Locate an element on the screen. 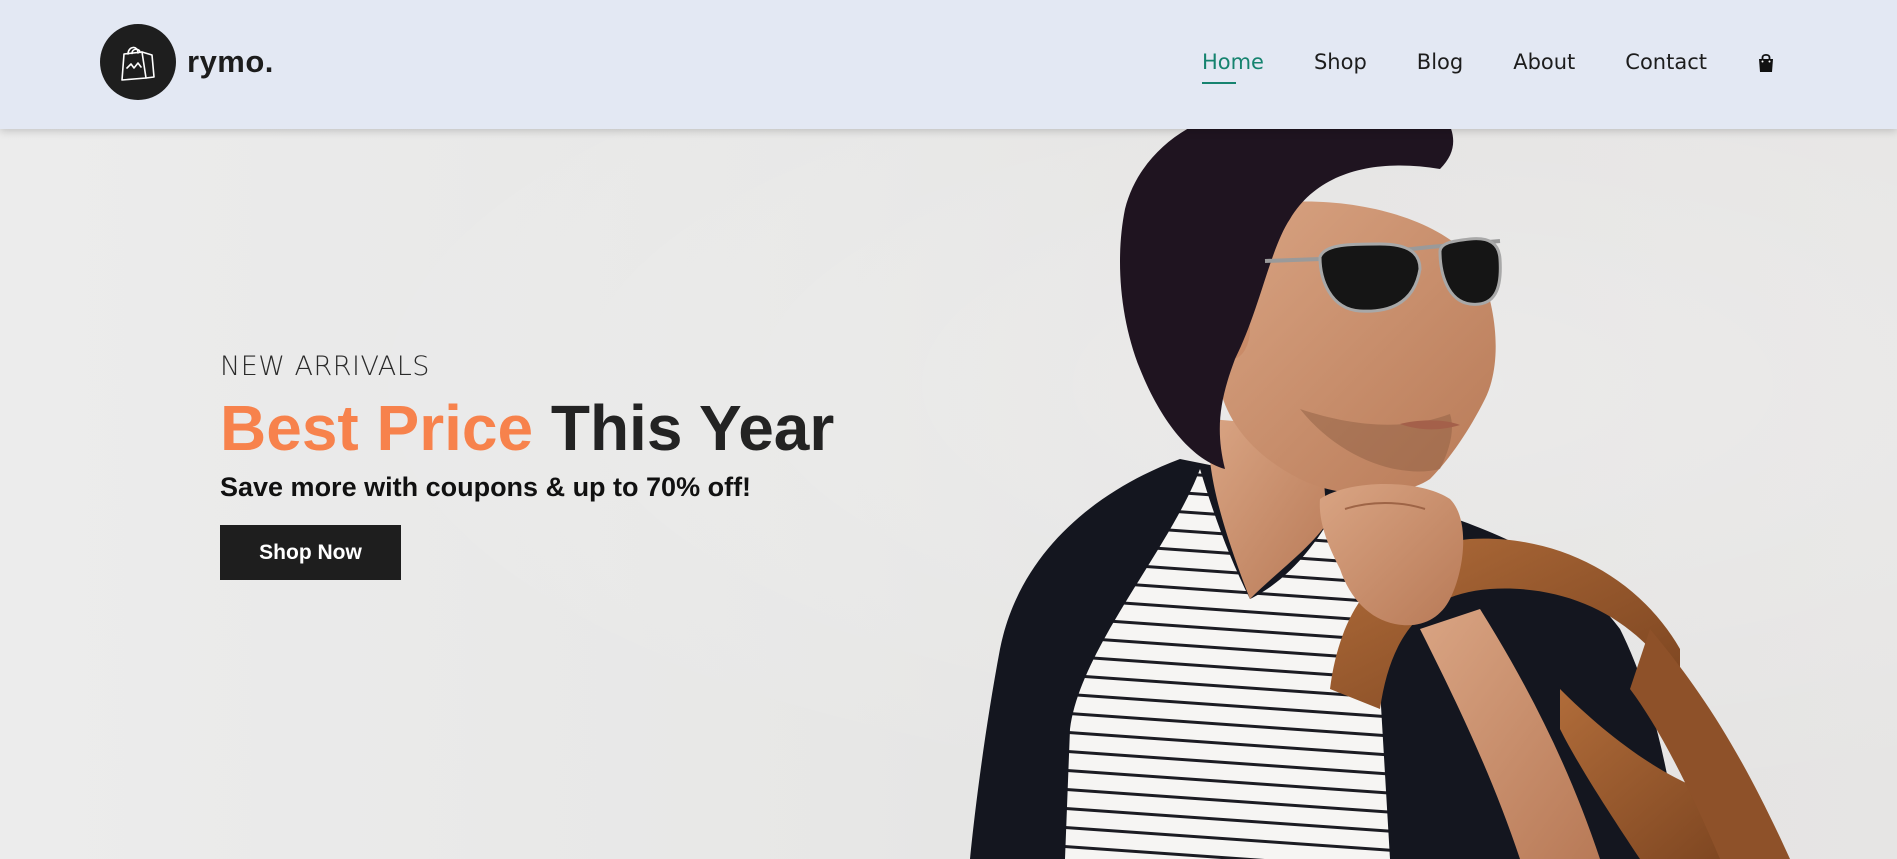 The width and height of the screenshot is (1897, 859). nav-item-about: About is located at coordinates (1544, 63).